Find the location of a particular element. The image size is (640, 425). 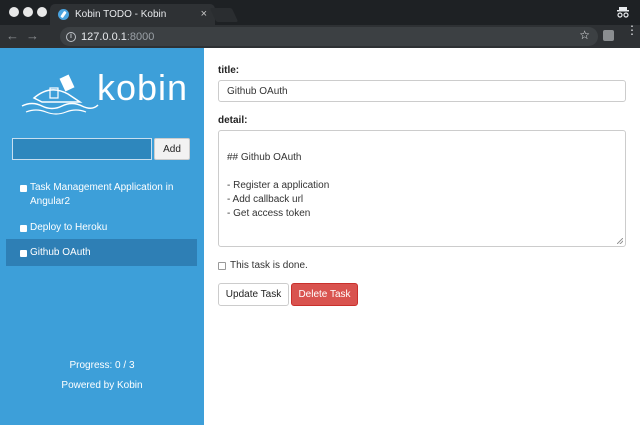

address-bar: i 127.0.0.1 :8000 ☆ is located at coordinates (329, 36).